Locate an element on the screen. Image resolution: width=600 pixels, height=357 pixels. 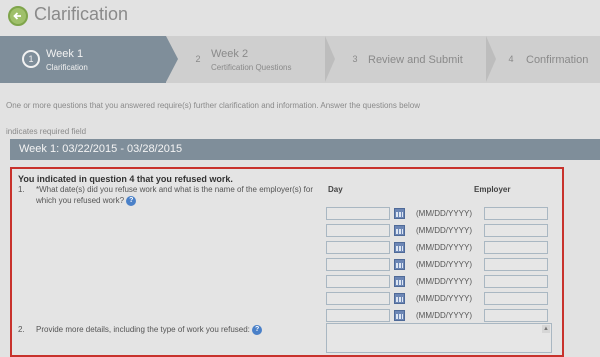
question-number: 1. is located at coordinates (21, 189).